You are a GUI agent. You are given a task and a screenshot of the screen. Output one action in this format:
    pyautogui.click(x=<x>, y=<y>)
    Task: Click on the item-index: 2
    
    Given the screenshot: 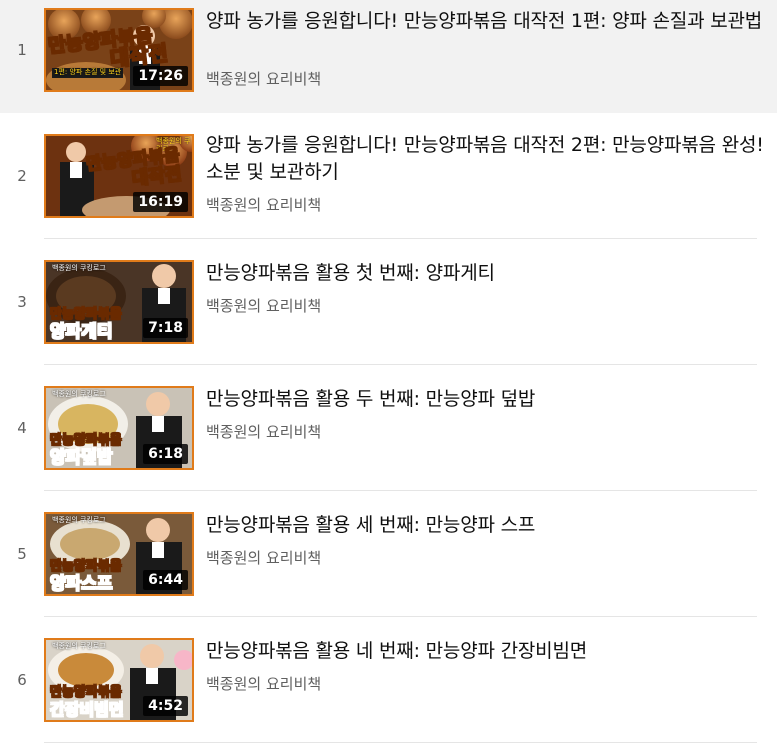 What is the action you would take?
    pyautogui.click(x=22, y=176)
    